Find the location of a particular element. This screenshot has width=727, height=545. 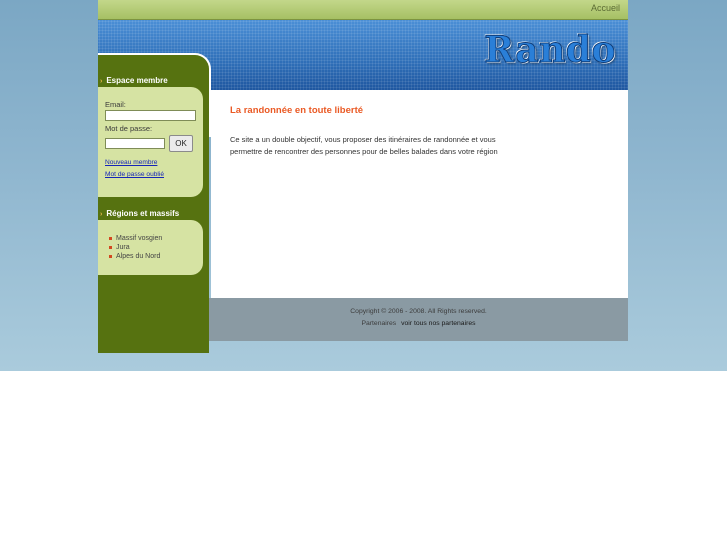

regions-section-title-text: Régions et massifs is located at coordinates (143, 213).